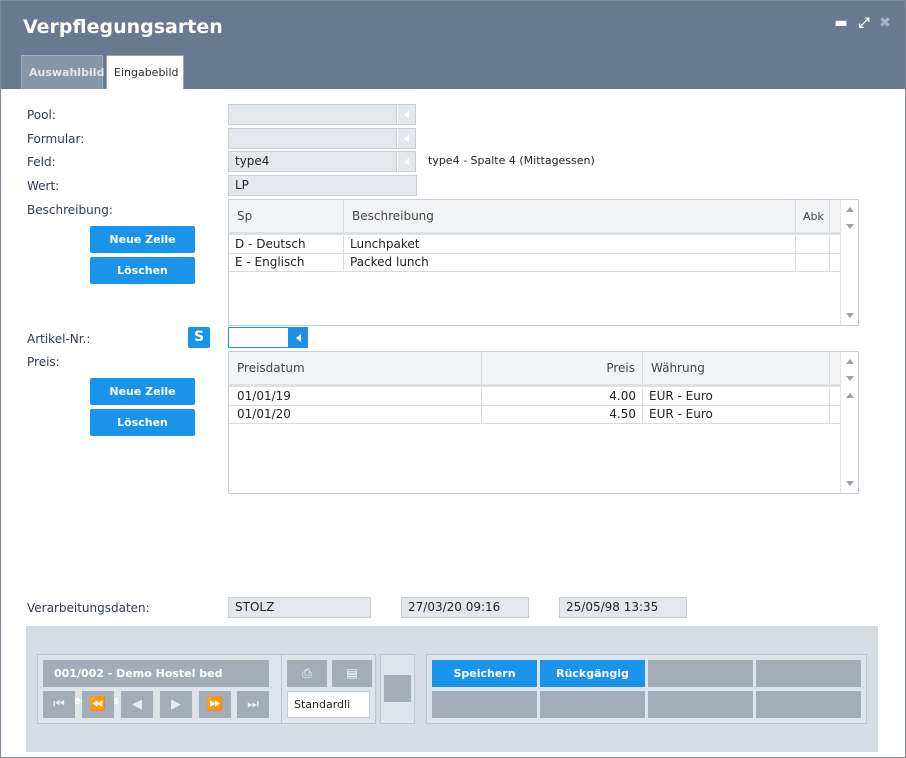 Image resolution: width=906 pixels, height=758 pixels. Describe the element at coordinates (352, 673) in the screenshot. I see `pdf-icon: ▤` at that location.